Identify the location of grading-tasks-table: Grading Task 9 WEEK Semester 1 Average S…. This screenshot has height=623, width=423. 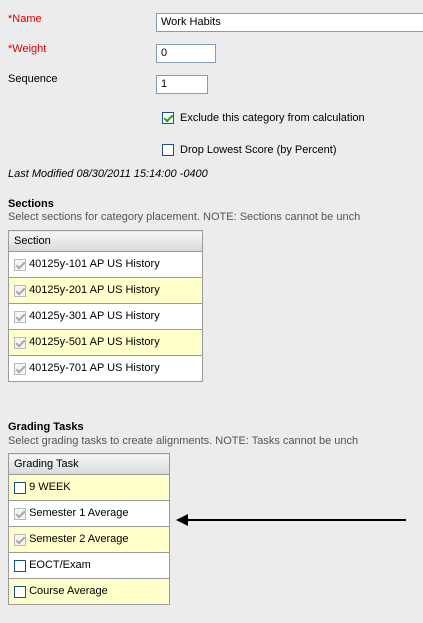
(89, 529).